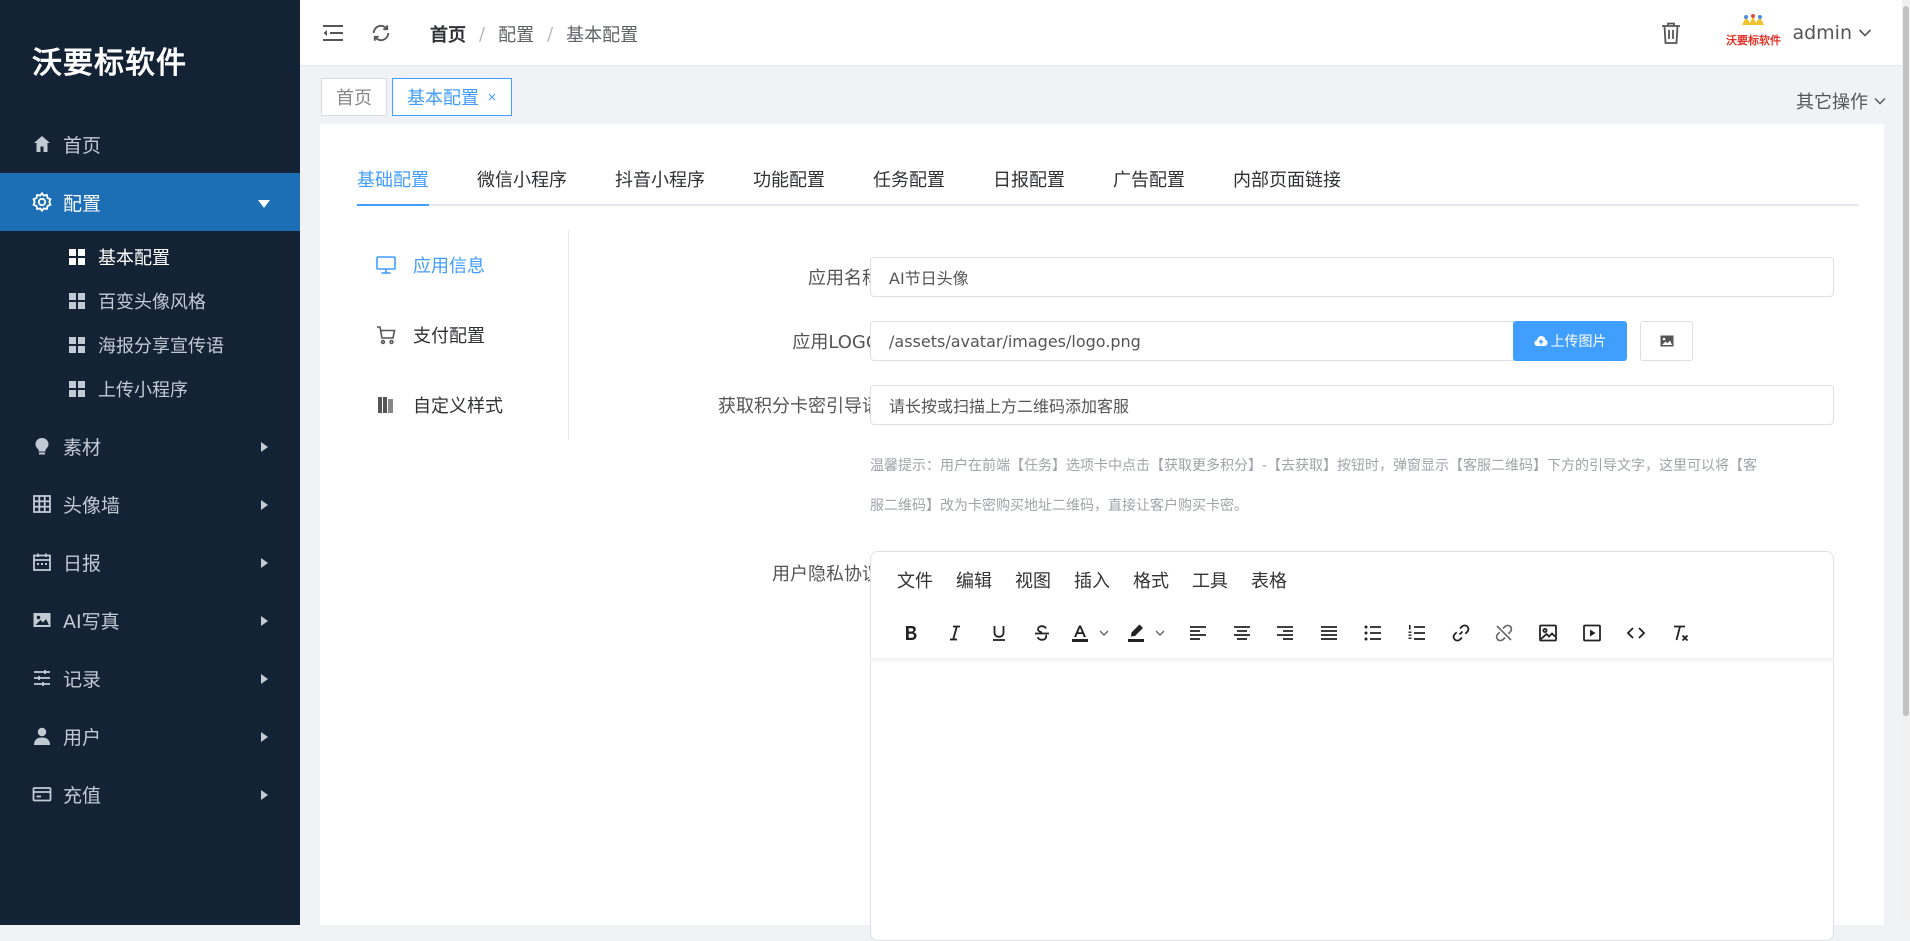 This screenshot has width=1910, height=941. What do you see at coordinates (844, 278) in the screenshot?
I see `app-name-label: 应用名称` at bounding box center [844, 278].